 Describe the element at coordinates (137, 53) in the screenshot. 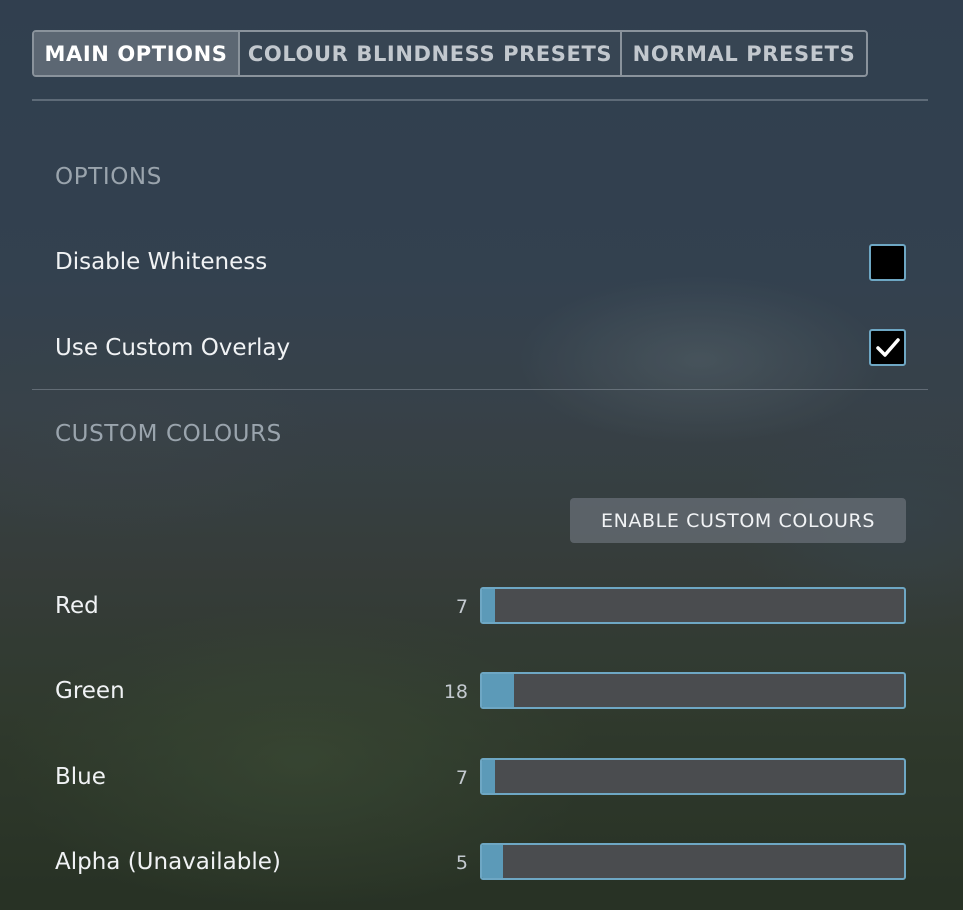

I see `tab-main-options: MAIN OPTIONS` at that location.